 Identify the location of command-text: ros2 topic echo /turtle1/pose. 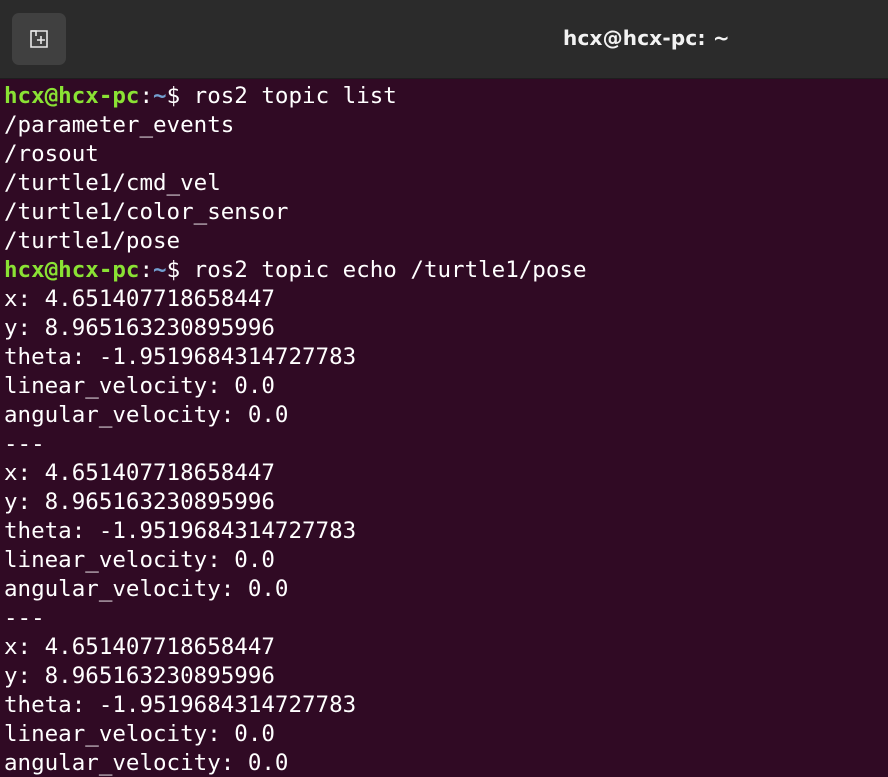
(390, 270).